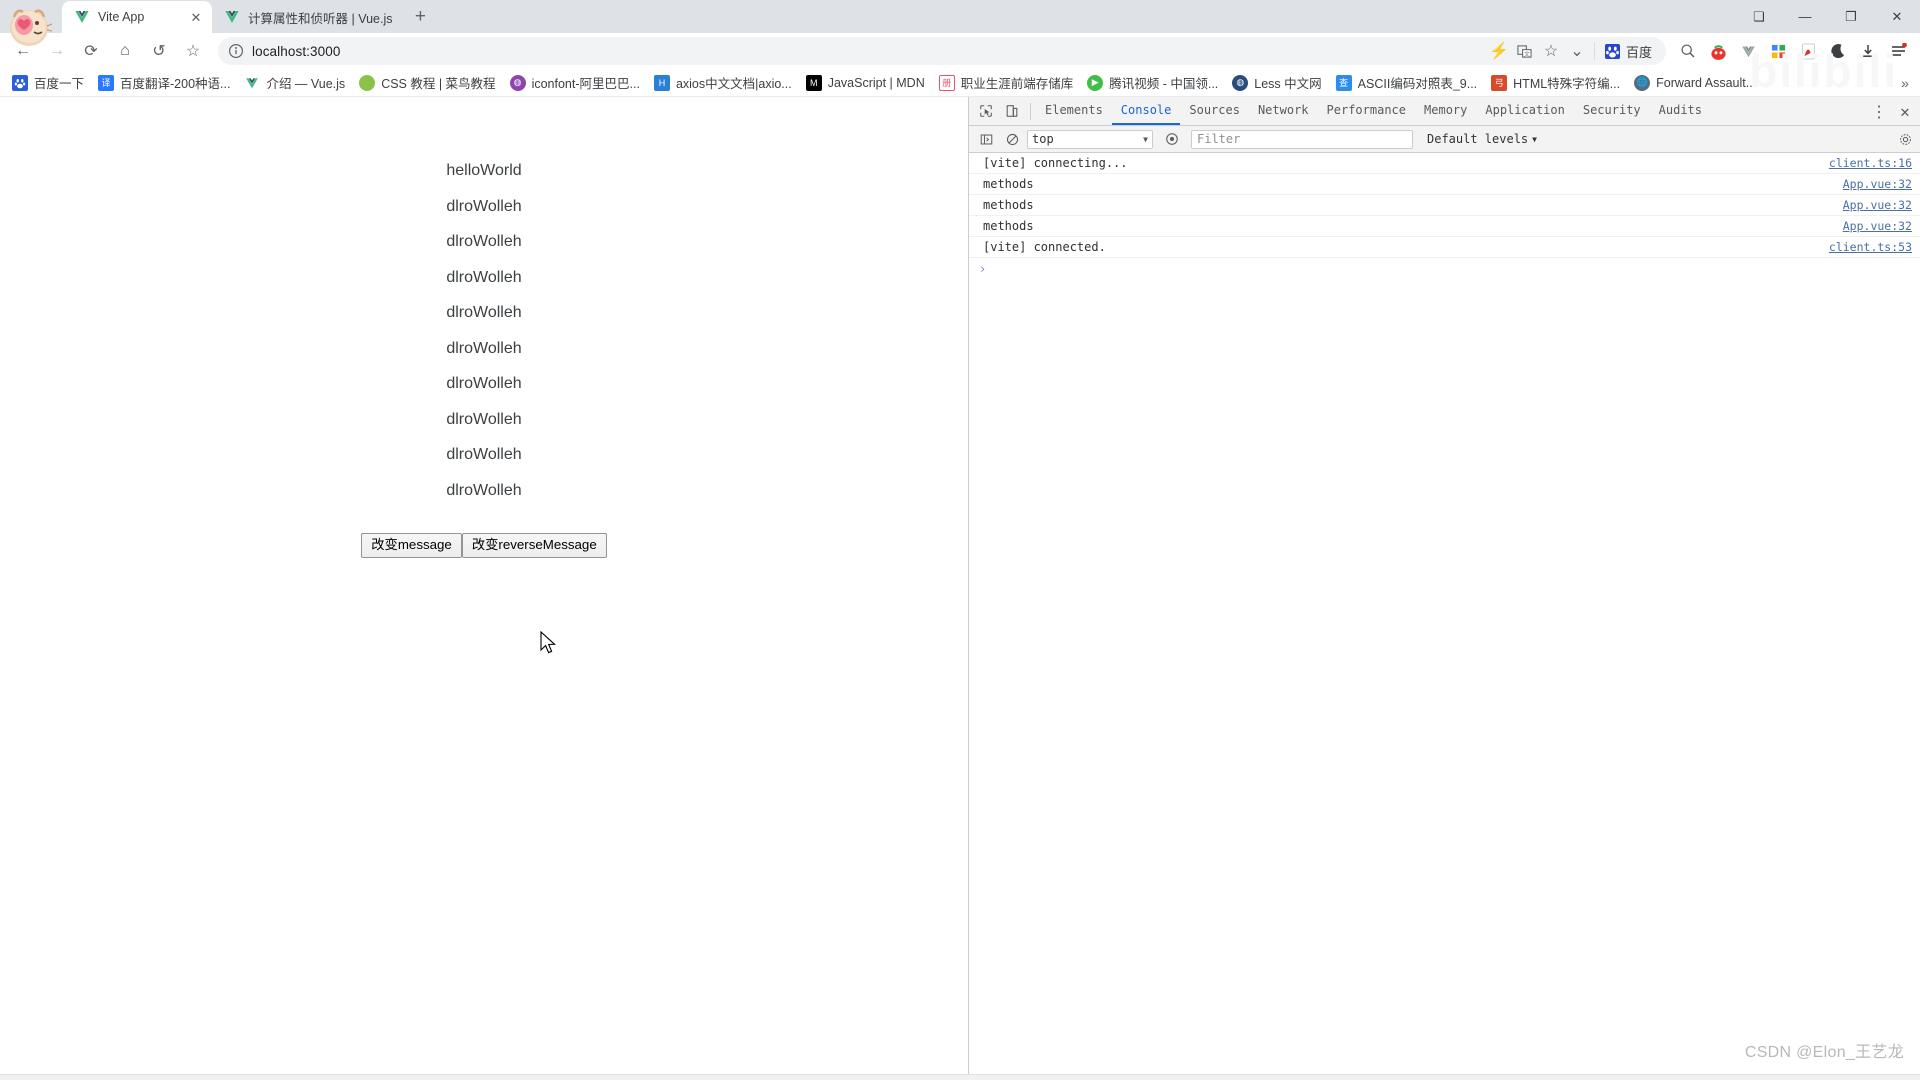 This screenshot has height=1080, width=1920. I want to click on console-log-row: [vite] connected. client.ts:53, so click(1444, 247).